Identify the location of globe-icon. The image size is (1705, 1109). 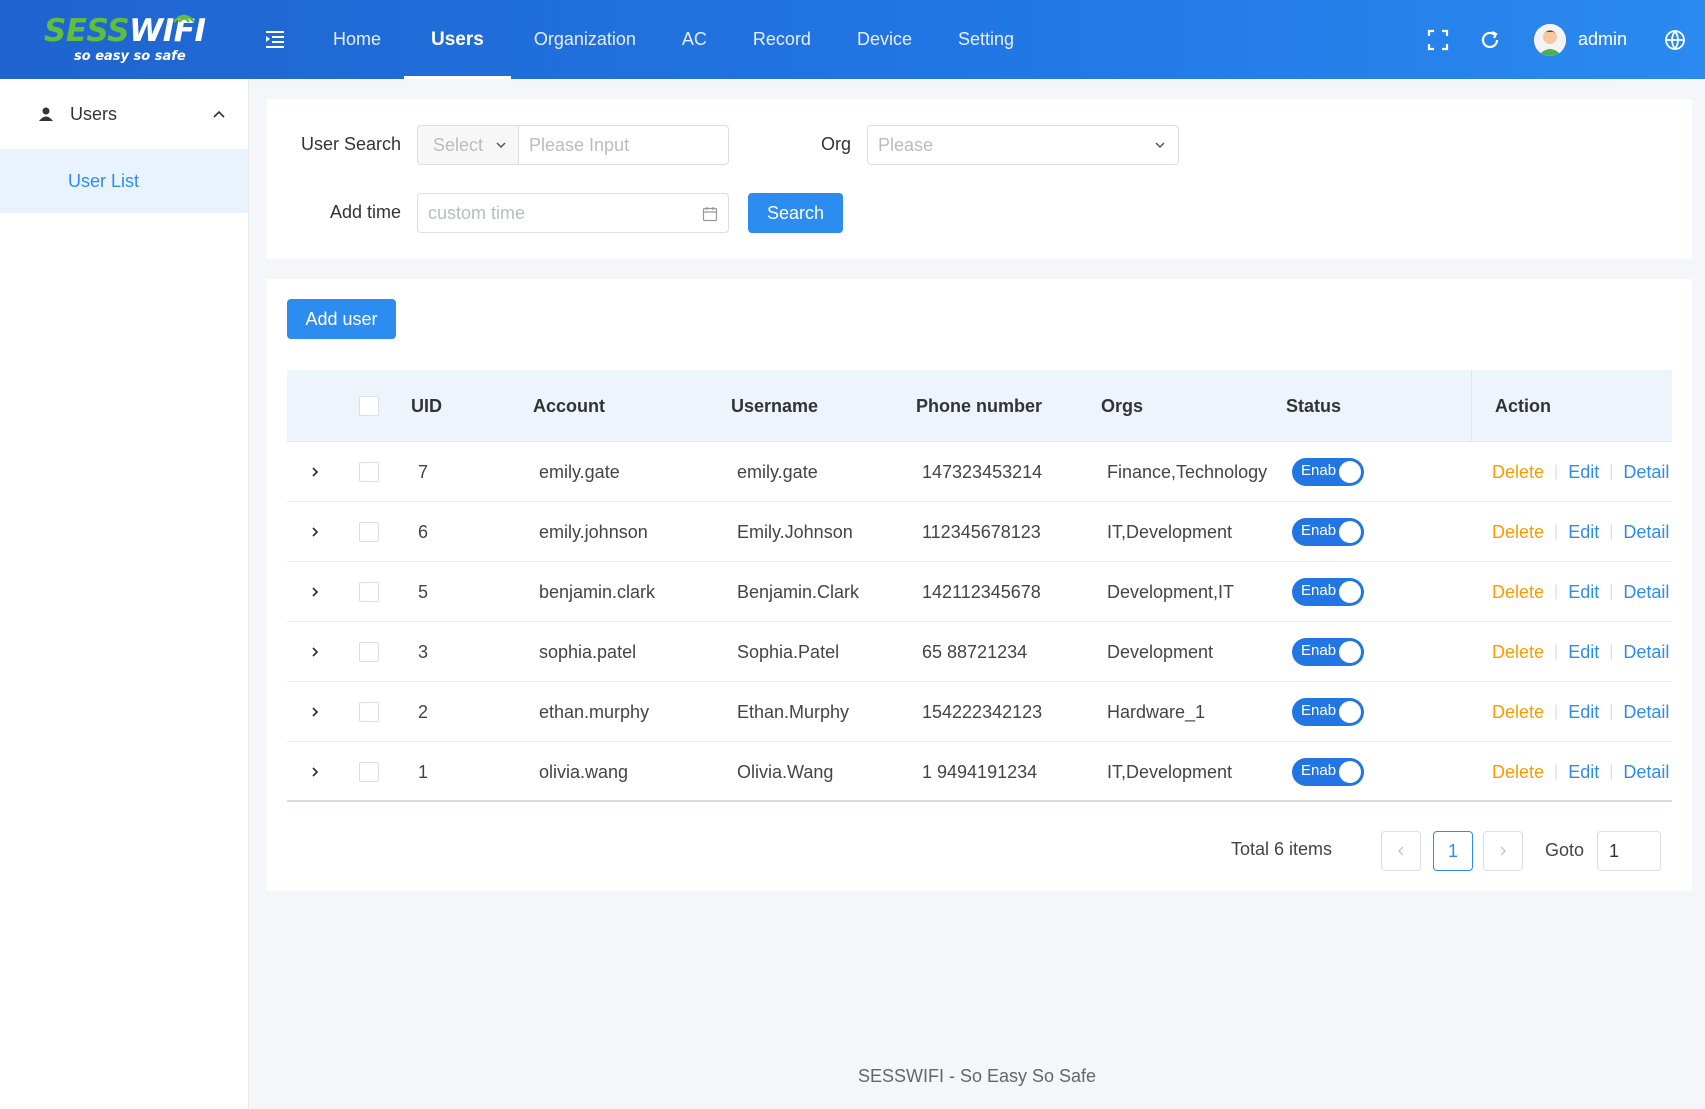
(1675, 40).